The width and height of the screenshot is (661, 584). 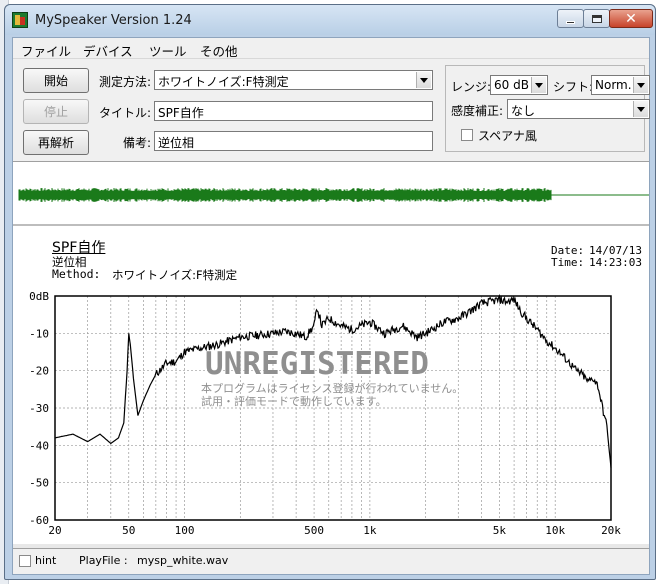 I want to click on shift-value: Norm., so click(x=613, y=85).